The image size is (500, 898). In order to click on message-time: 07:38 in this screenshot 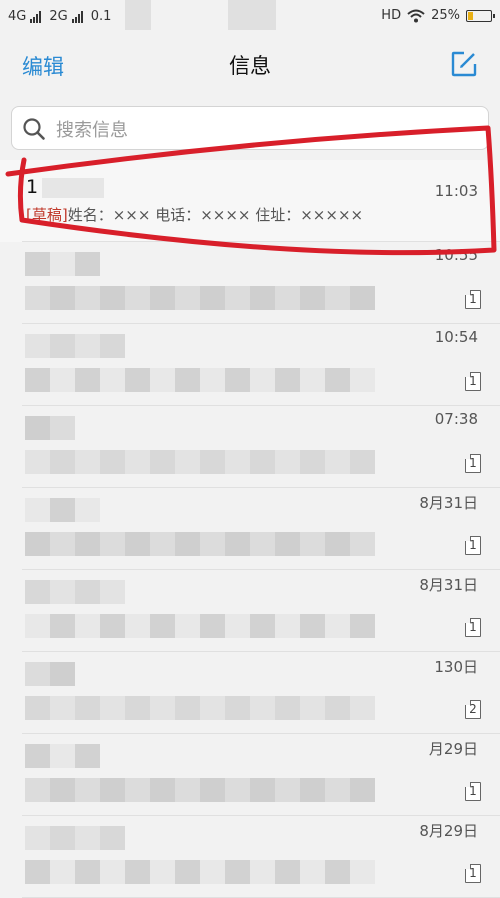, I will do `click(456, 419)`.